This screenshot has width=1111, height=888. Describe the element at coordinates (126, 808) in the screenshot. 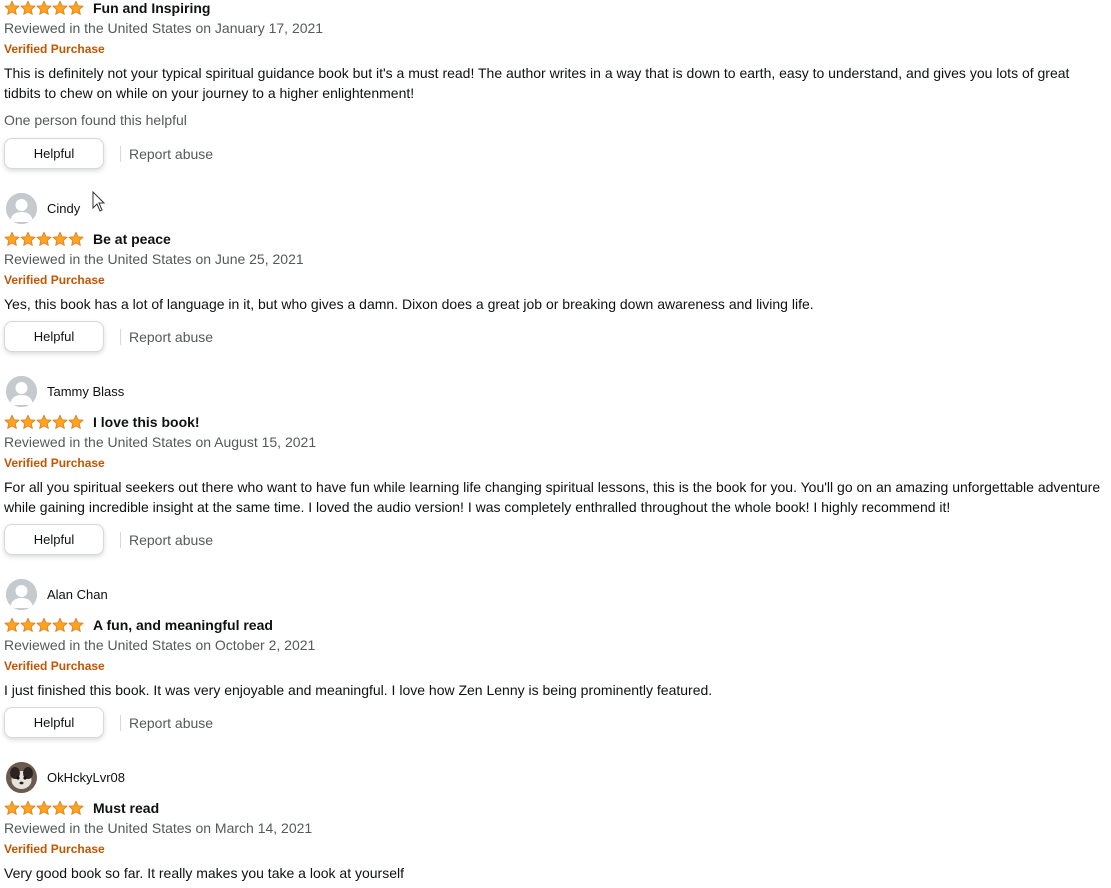

I see `review-title: Must read` at that location.